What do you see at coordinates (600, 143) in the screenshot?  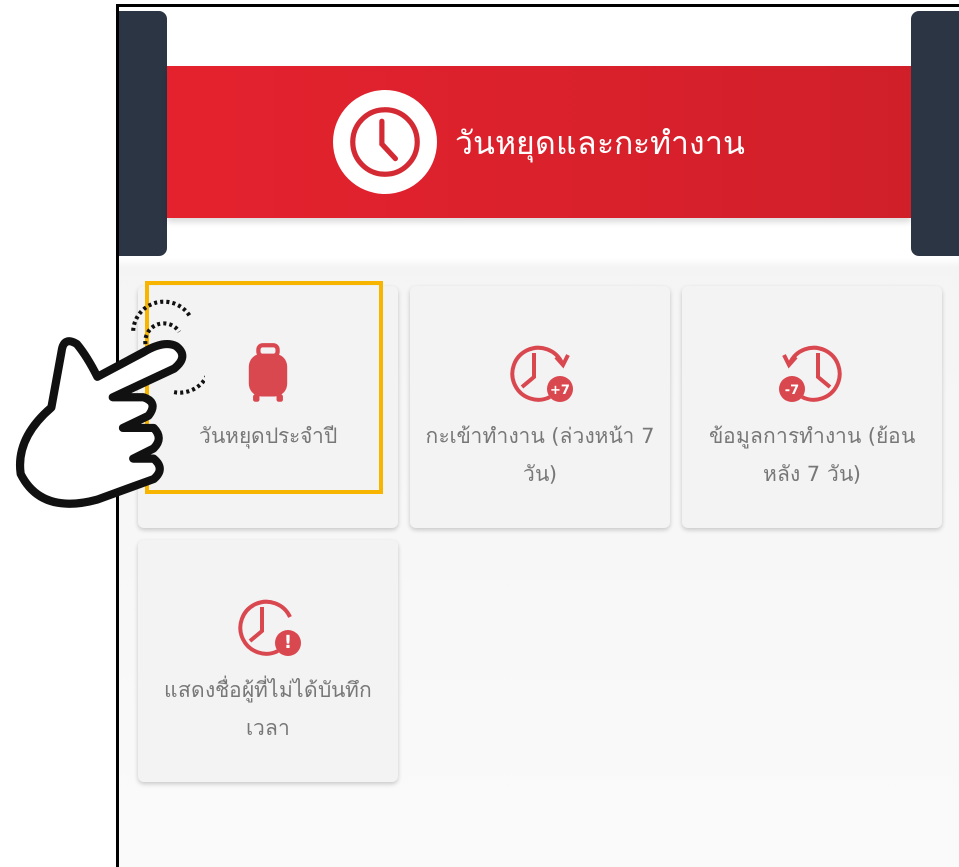 I see `header-title: วันหยุดและกะทำงาน` at bounding box center [600, 143].